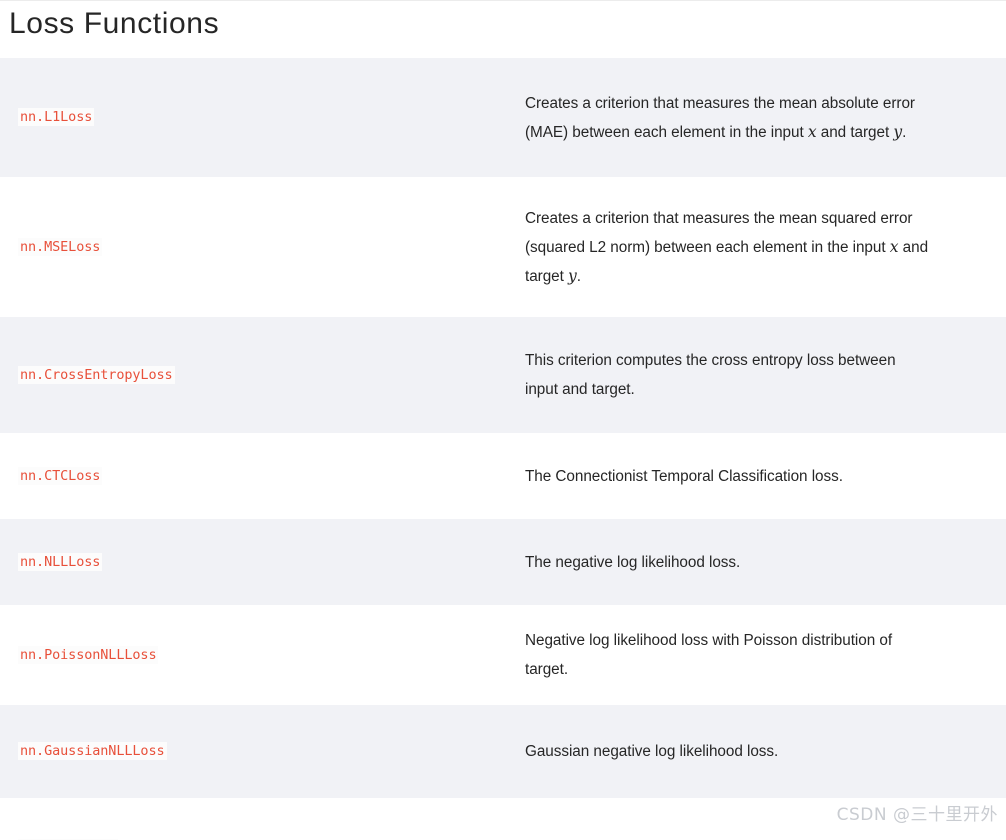  What do you see at coordinates (547, 276) in the screenshot?
I see `description-text: target` at bounding box center [547, 276].